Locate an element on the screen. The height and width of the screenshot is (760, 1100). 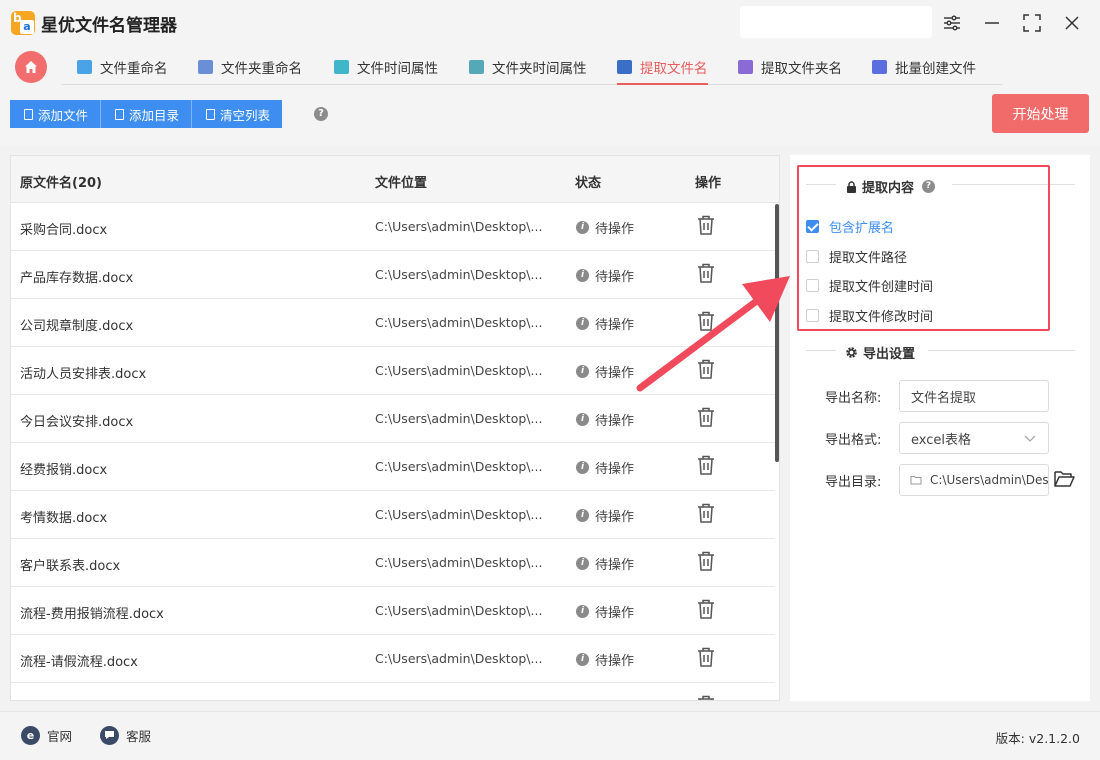
table-header: 原文件名(20) 文件位置 状态 操作 is located at coordinates (395, 179).